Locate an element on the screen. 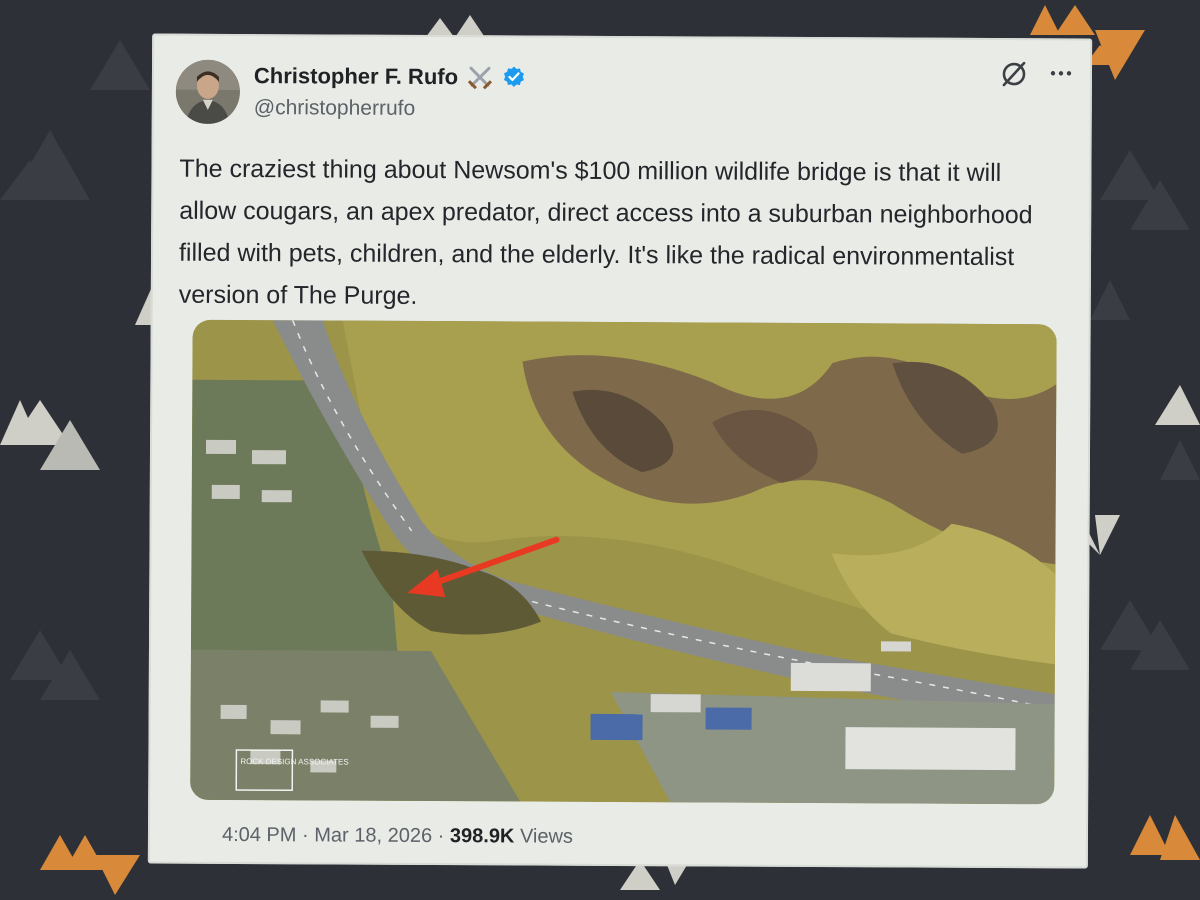  views-label: Views is located at coordinates (546, 836).